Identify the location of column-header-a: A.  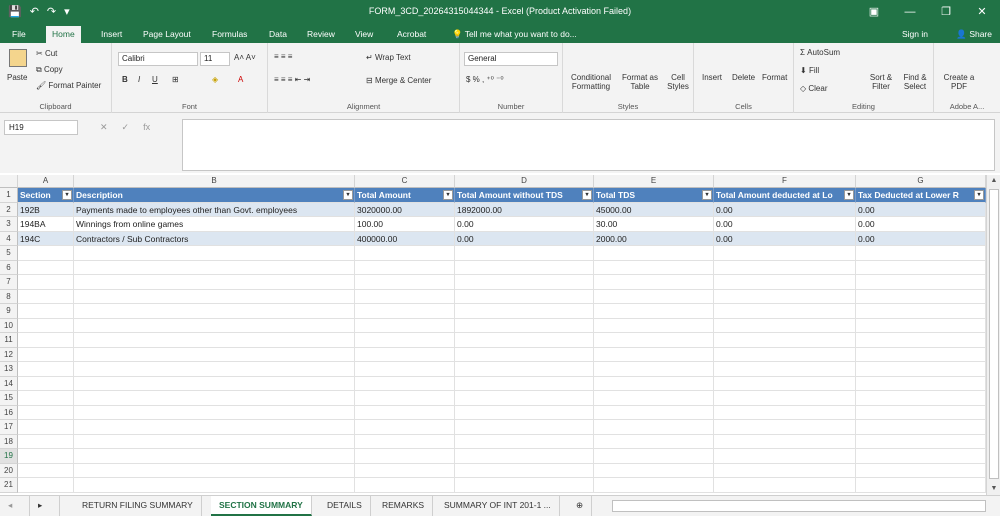
(46, 181).